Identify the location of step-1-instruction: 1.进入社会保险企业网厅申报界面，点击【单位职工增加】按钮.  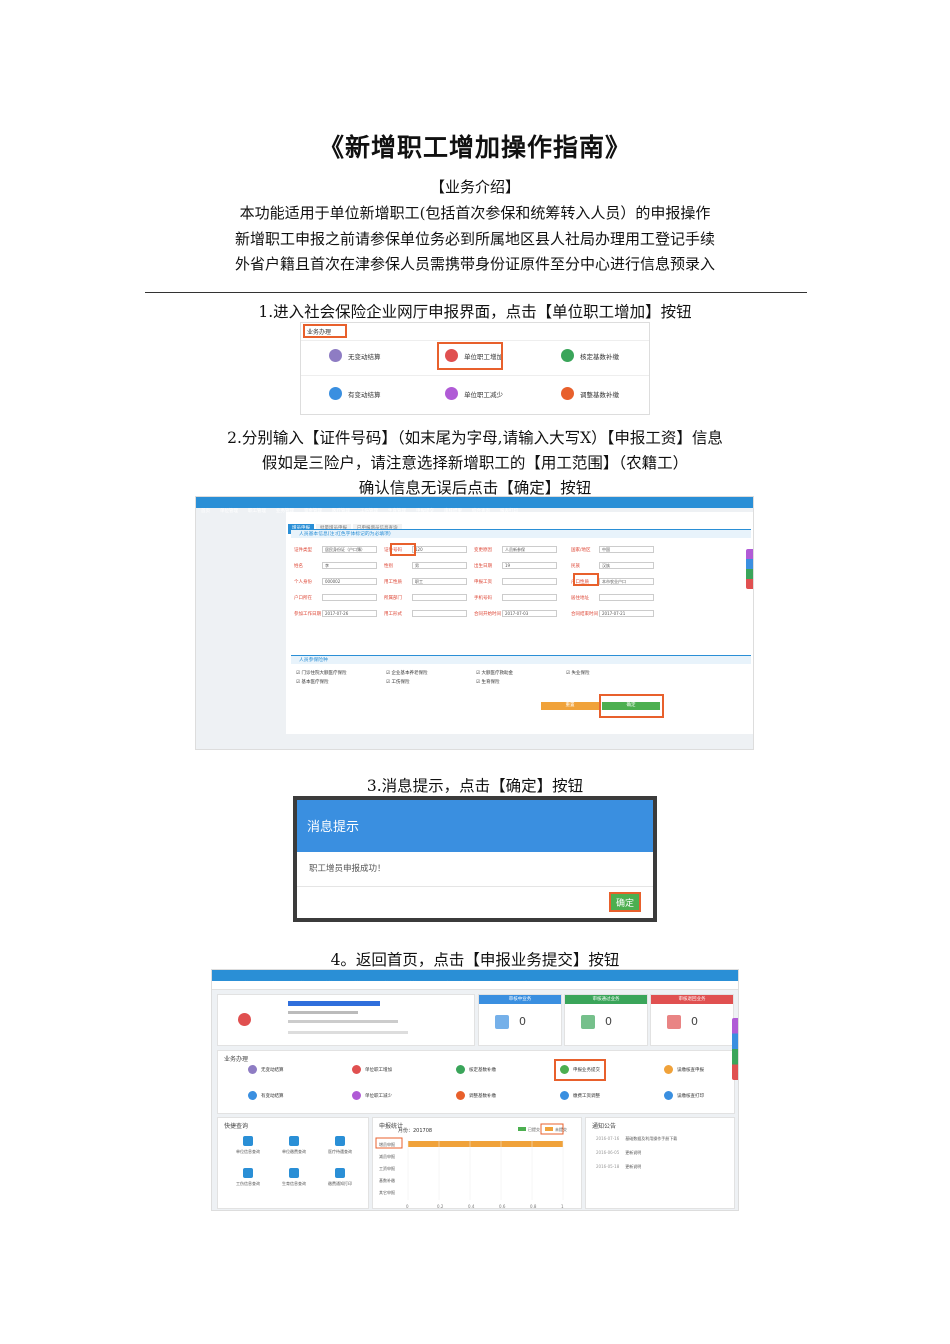
(475, 312).